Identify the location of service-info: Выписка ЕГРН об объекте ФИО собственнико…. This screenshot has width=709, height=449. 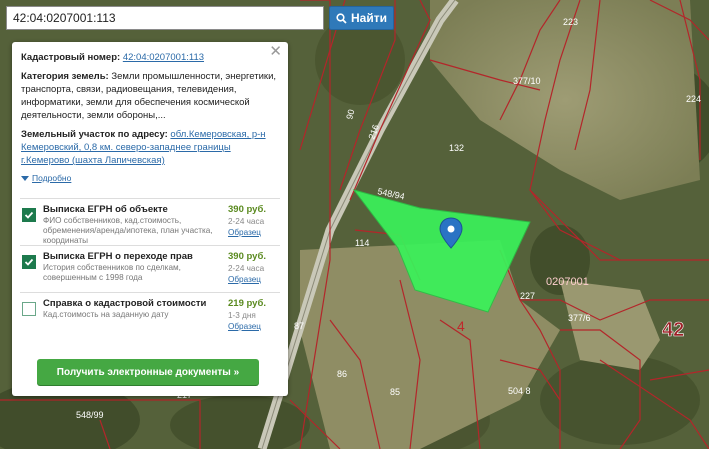
(135, 224).